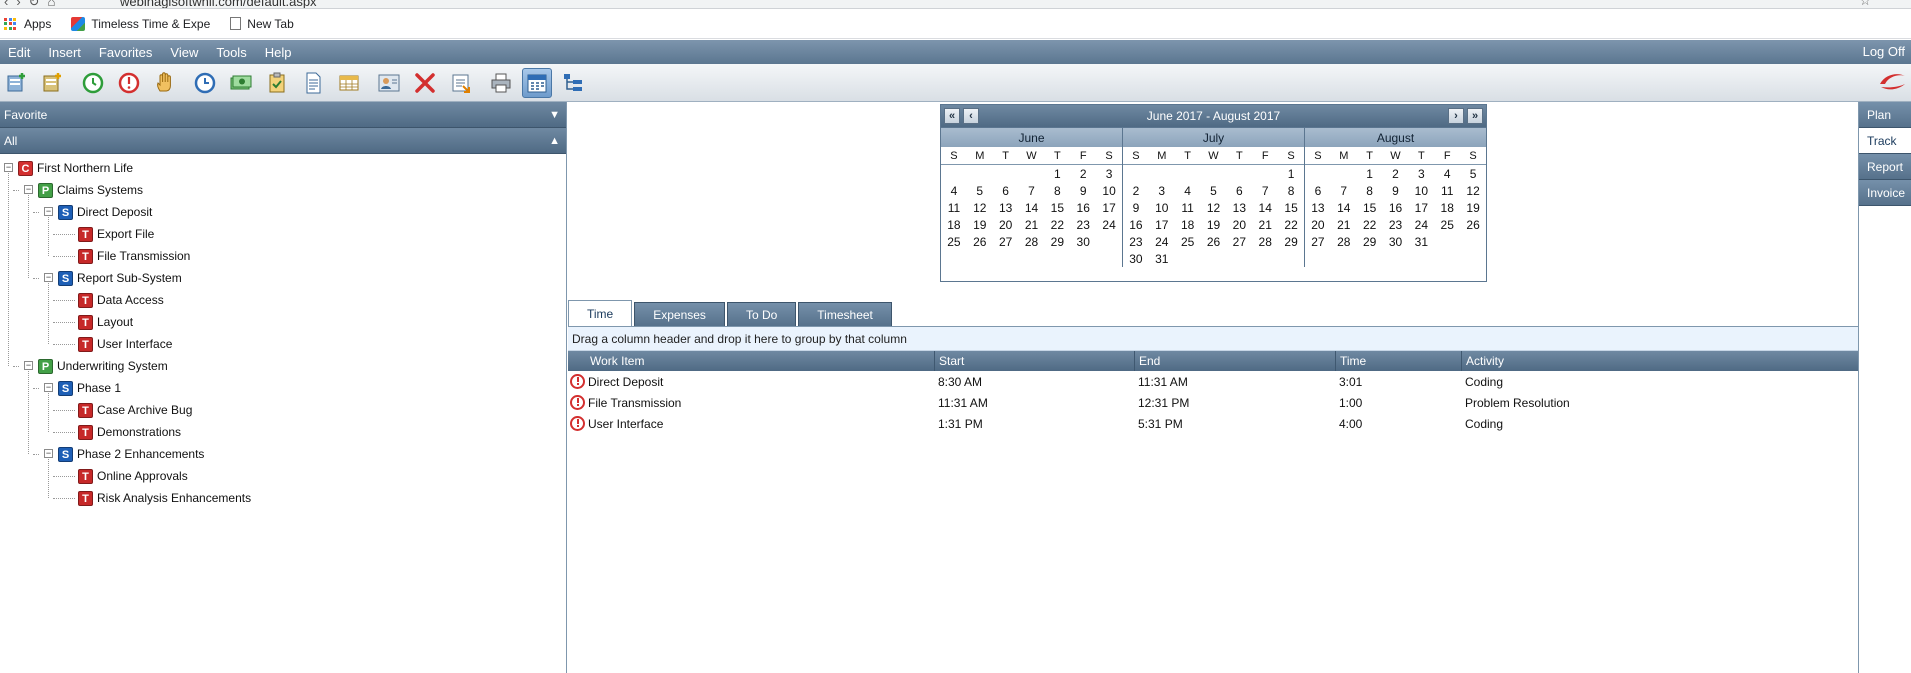 This screenshot has width=1911, height=673. Describe the element at coordinates (283, 115) in the screenshot. I see `favorite-header: Favorite ▼` at that location.